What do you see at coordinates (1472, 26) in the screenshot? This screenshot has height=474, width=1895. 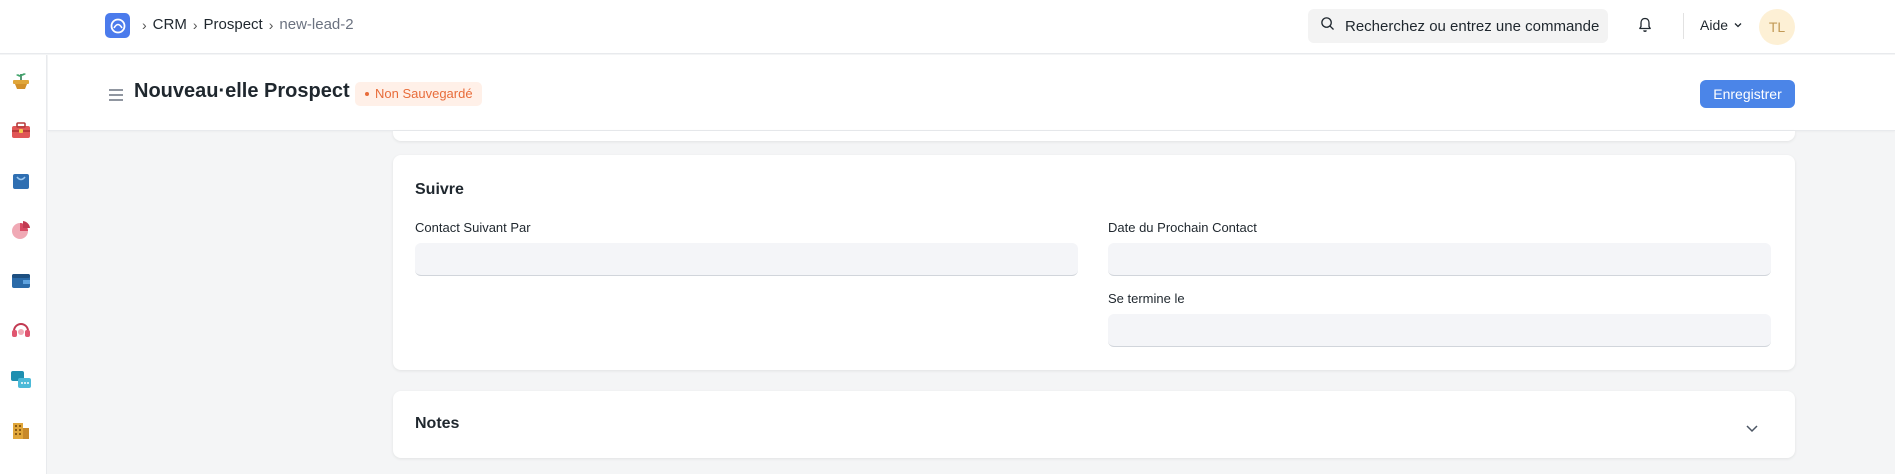 I see `search-placeholder: Recherchez ou entrez une commande` at bounding box center [1472, 26].